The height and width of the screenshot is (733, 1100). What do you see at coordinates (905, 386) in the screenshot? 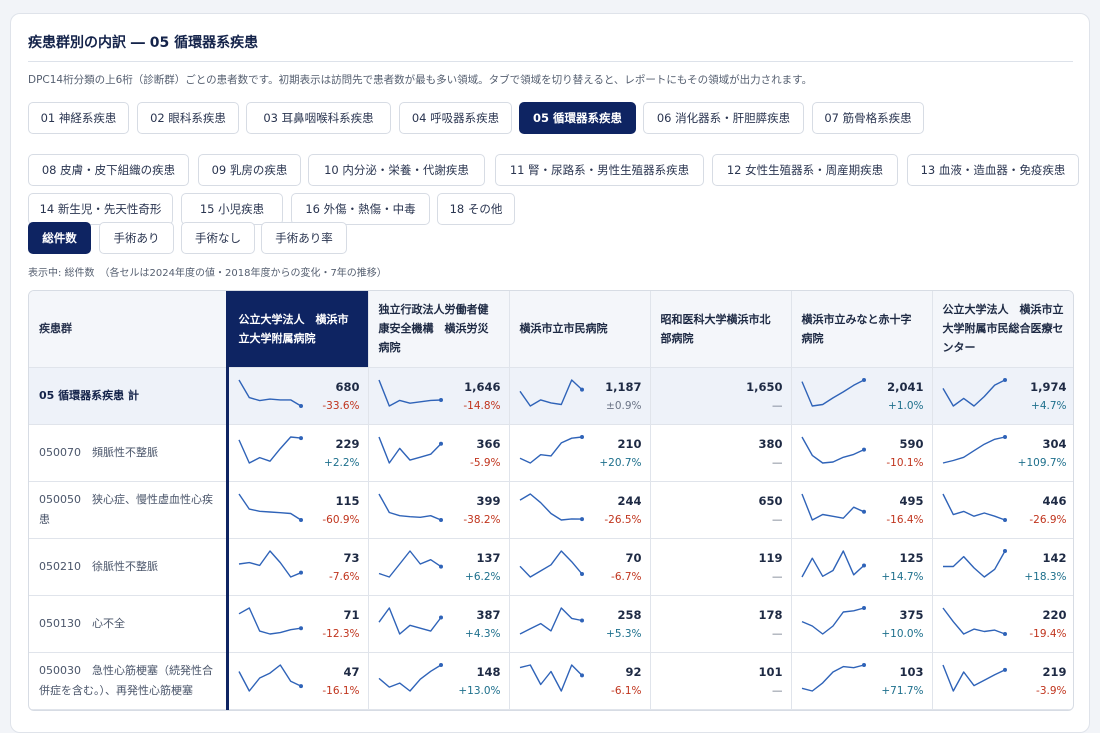
I see `cell-value: 2,041` at bounding box center [905, 386].